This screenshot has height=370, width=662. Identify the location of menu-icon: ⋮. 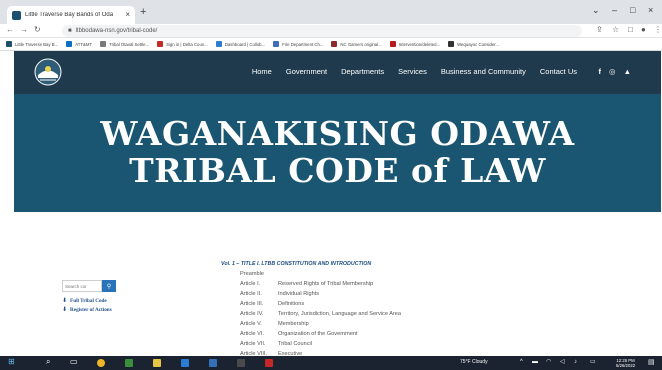
(658, 30).